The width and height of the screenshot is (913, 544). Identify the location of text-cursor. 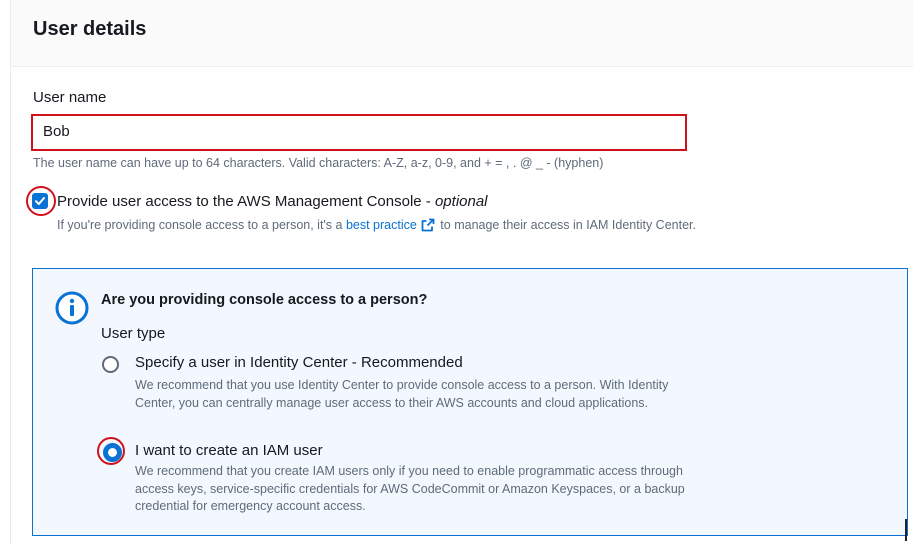
(906, 530).